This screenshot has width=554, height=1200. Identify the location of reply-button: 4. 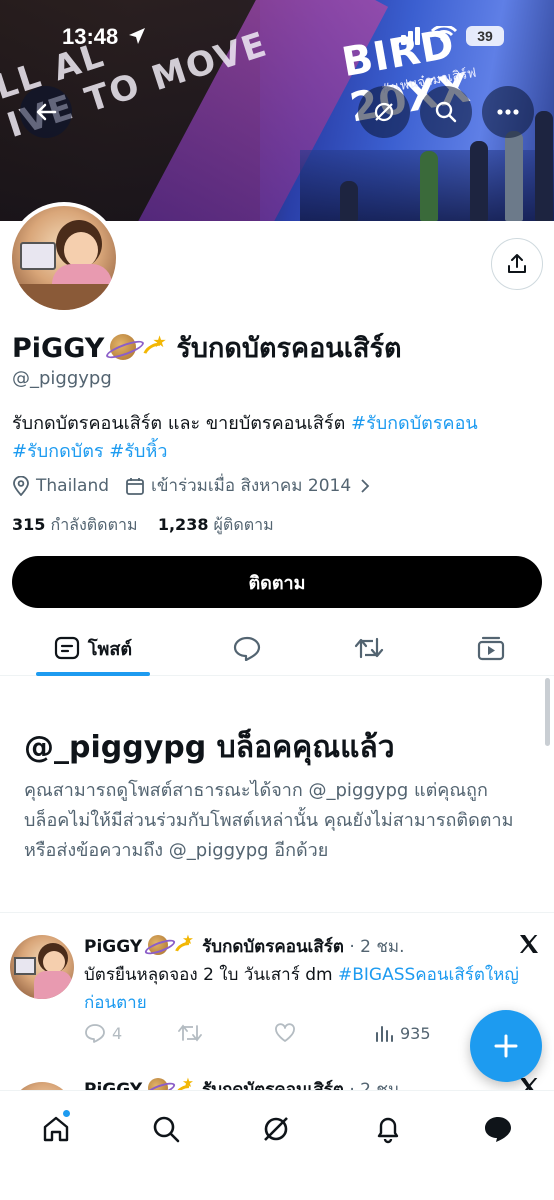
(103, 1033).